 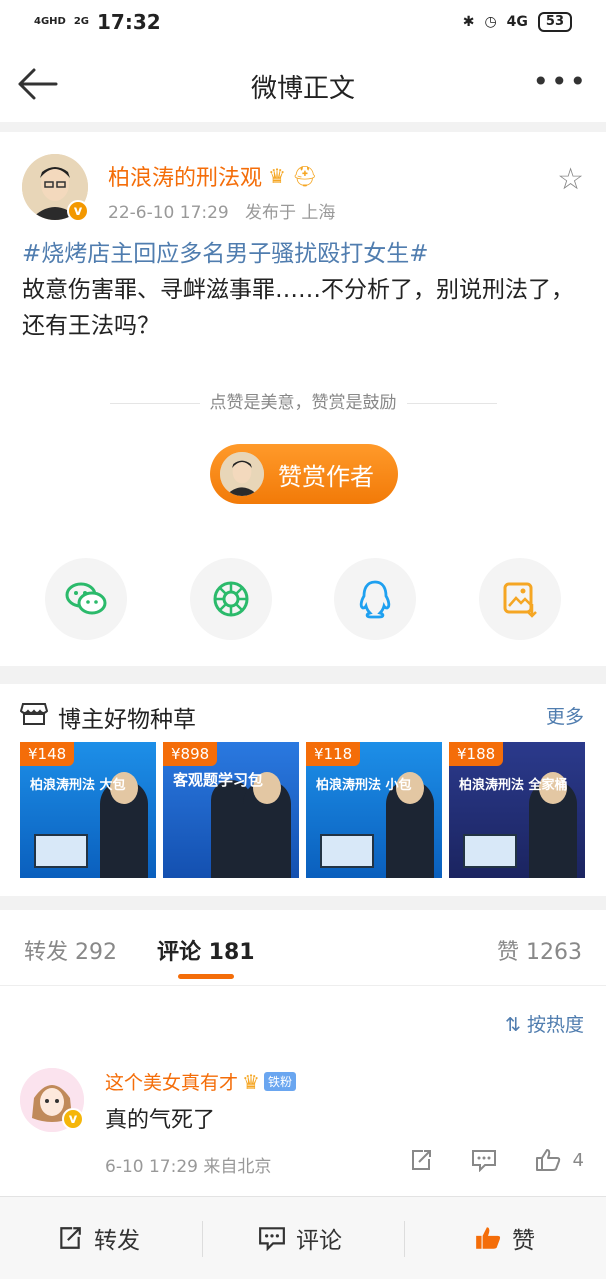 I want to click on bluetooth-icon: ✱, so click(x=468, y=22).